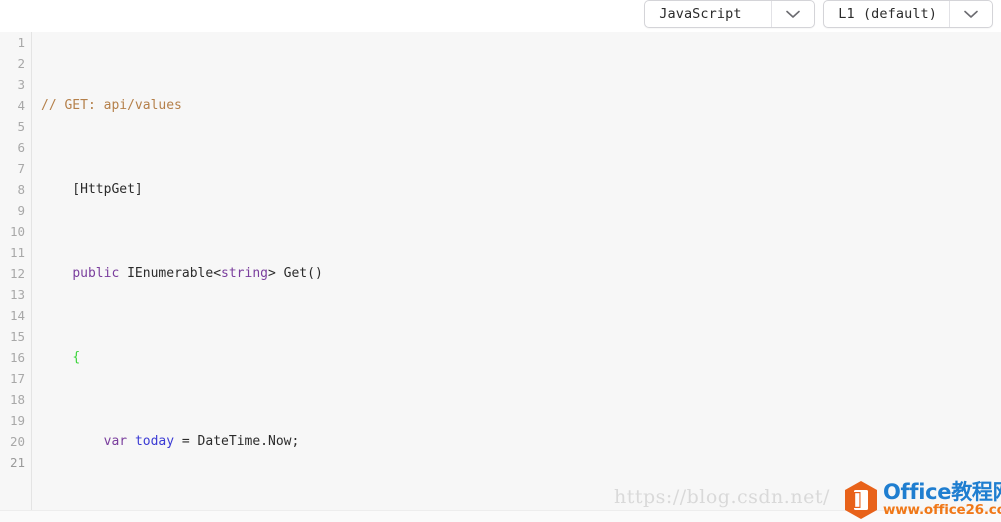 Image resolution: width=1001 pixels, height=522 pixels. I want to click on code-line: [HttpGet], so click(521, 189).